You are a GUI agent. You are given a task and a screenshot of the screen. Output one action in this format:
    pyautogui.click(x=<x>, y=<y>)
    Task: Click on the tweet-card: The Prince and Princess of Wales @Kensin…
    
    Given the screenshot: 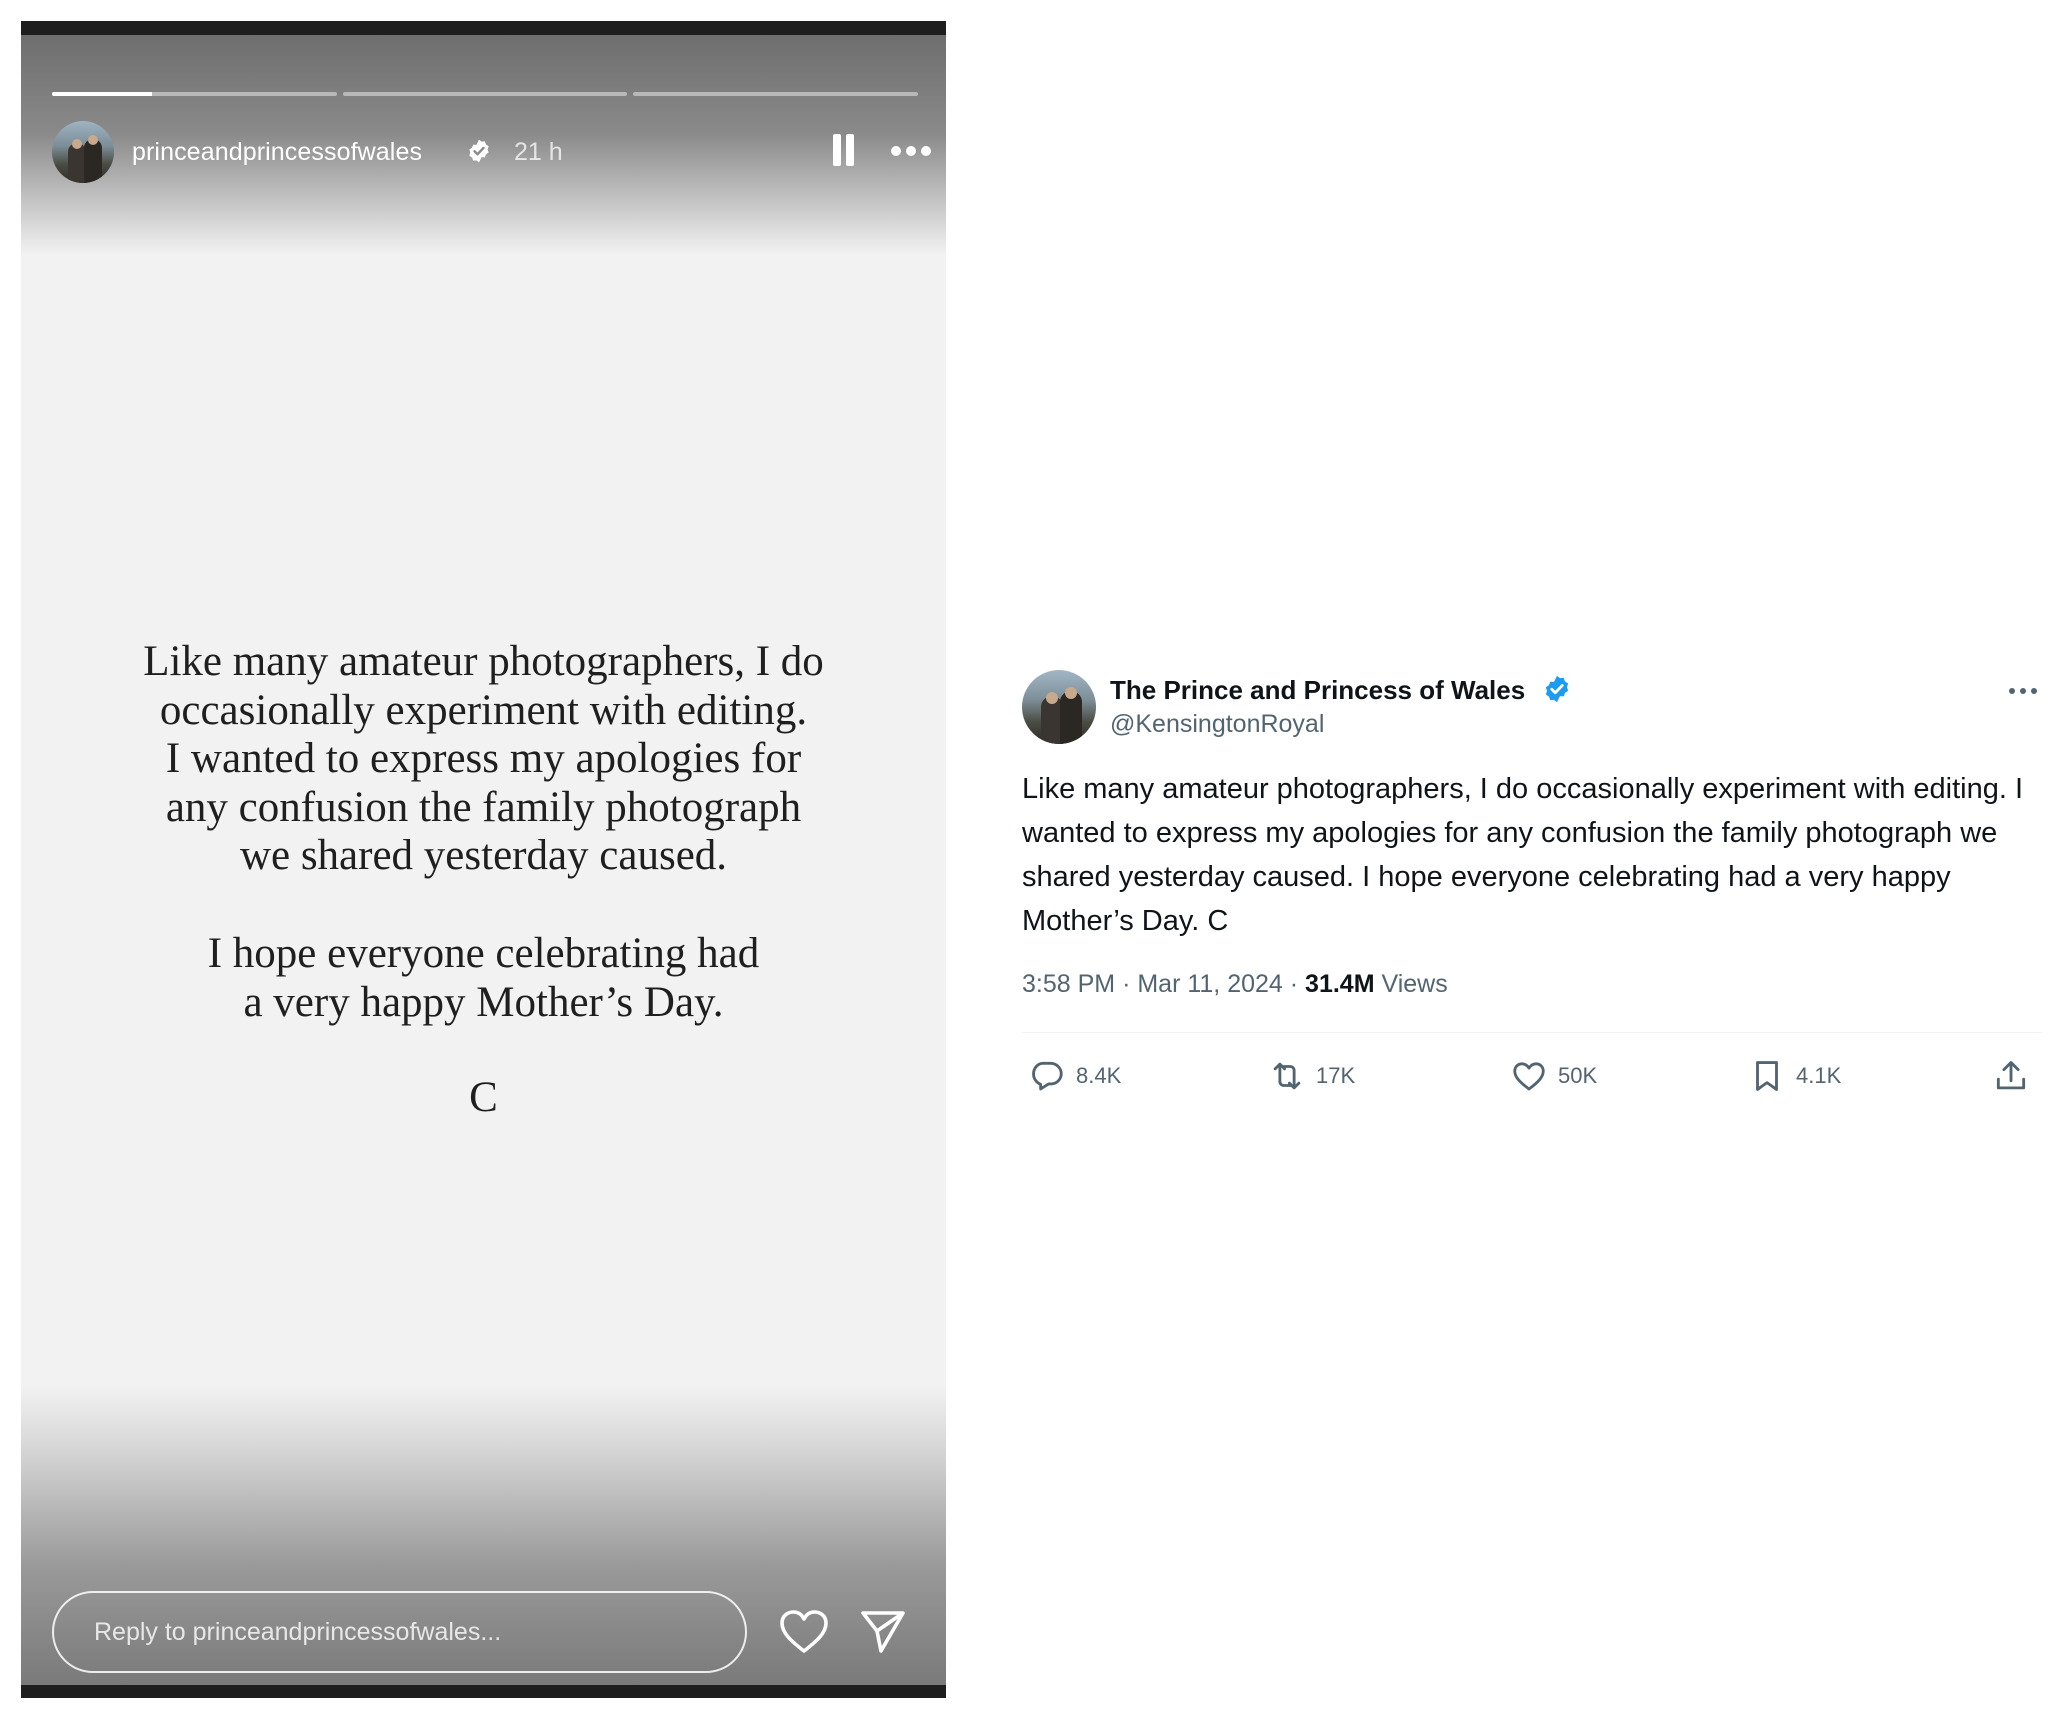 What is the action you would take?
    pyautogui.click(x=1532, y=894)
    